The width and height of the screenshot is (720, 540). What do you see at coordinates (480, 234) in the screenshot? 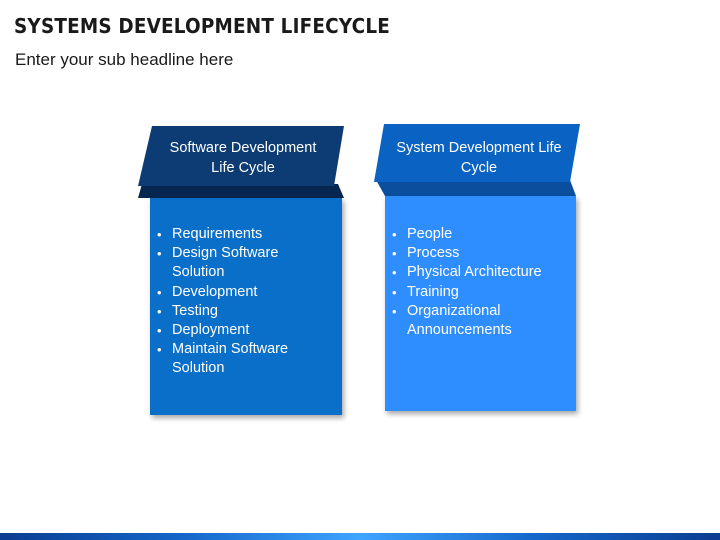
I see `list-item: People` at bounding box center [480, 234].